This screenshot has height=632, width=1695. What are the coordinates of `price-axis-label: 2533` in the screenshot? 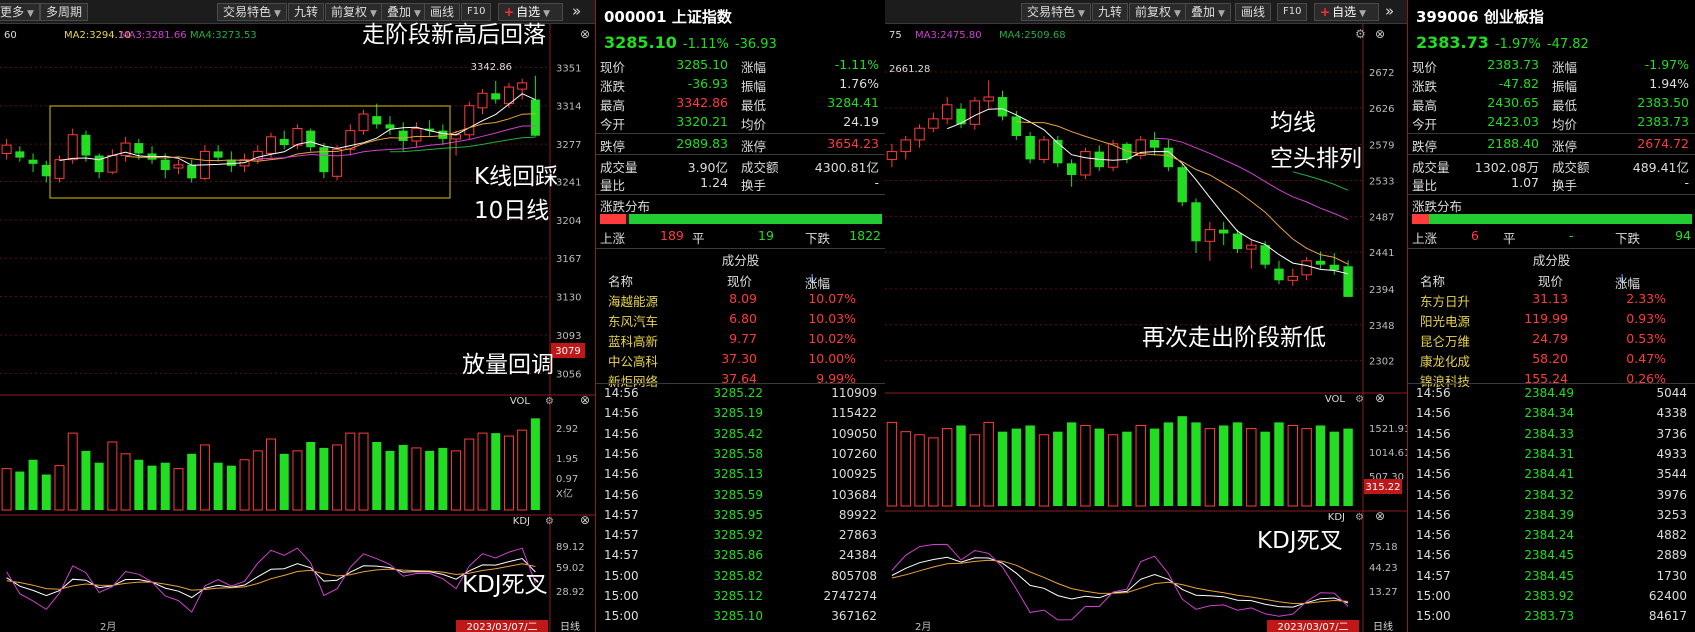 It's located at (1381, 181).